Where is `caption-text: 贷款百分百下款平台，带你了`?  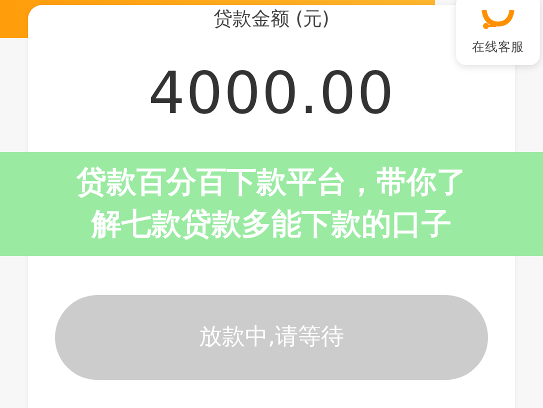 caption-text: 贷款百分百下款平台，带你了 is located at coordinates (271, 183).